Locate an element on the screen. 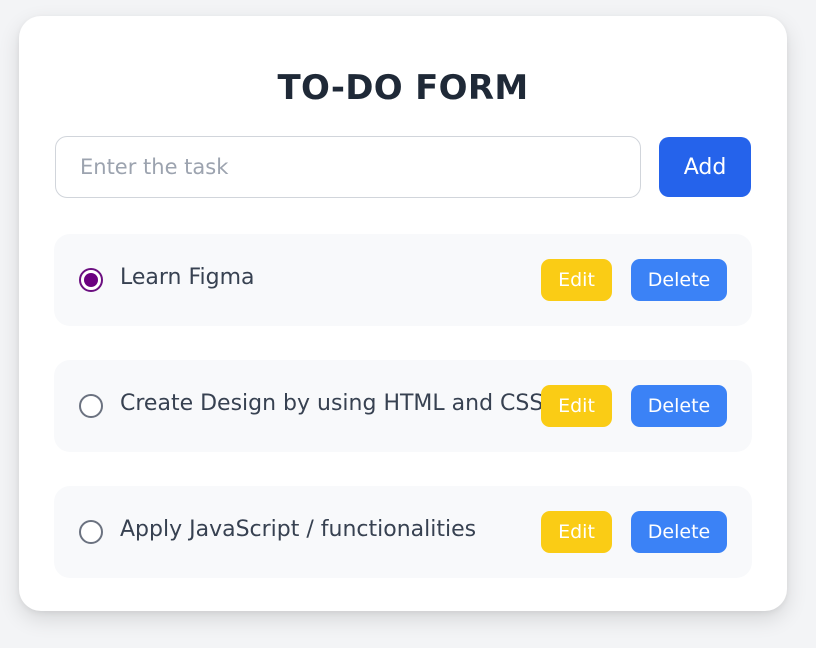  task-text: Learn Figma is located at coordinates (187, 277).